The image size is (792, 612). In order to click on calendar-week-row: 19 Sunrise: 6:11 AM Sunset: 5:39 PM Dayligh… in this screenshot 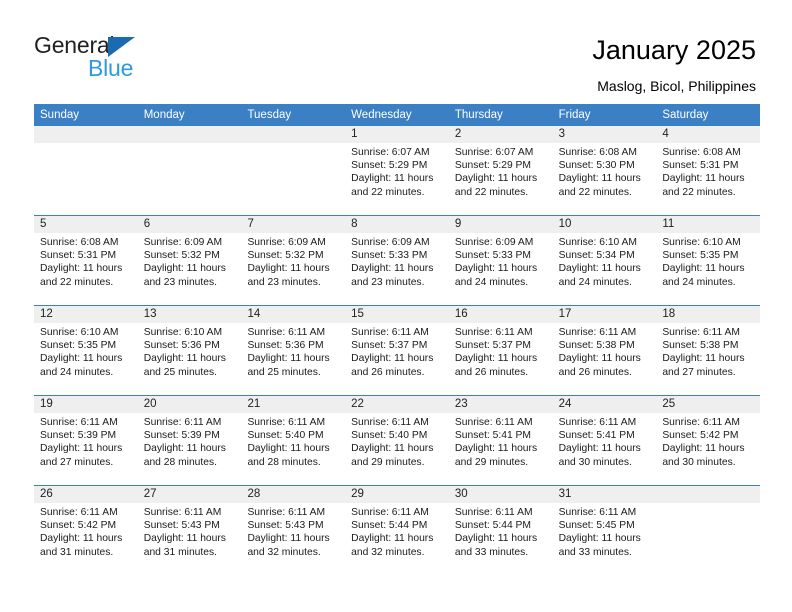, I will do `click(397, 440)`.